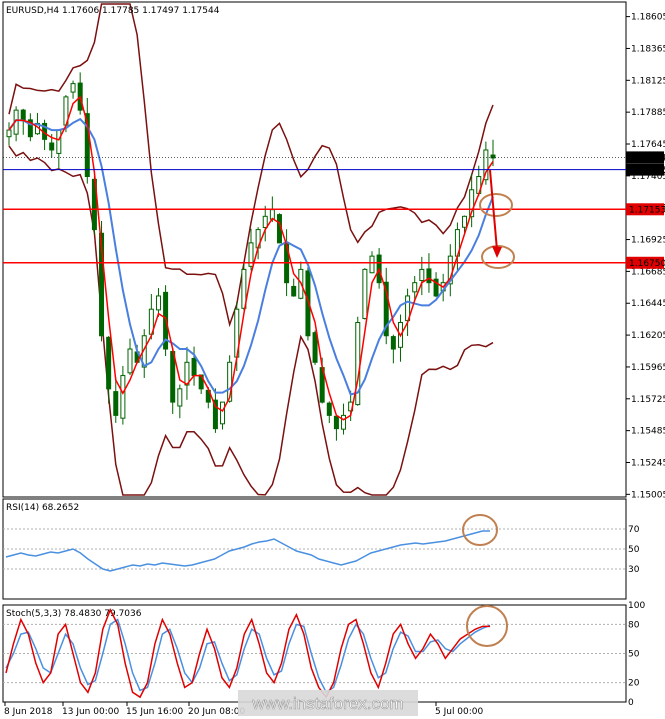  Describe the element at coordinates (648, 432) in the screenshot. I see `price-tick-label: 1.15485` at that location.